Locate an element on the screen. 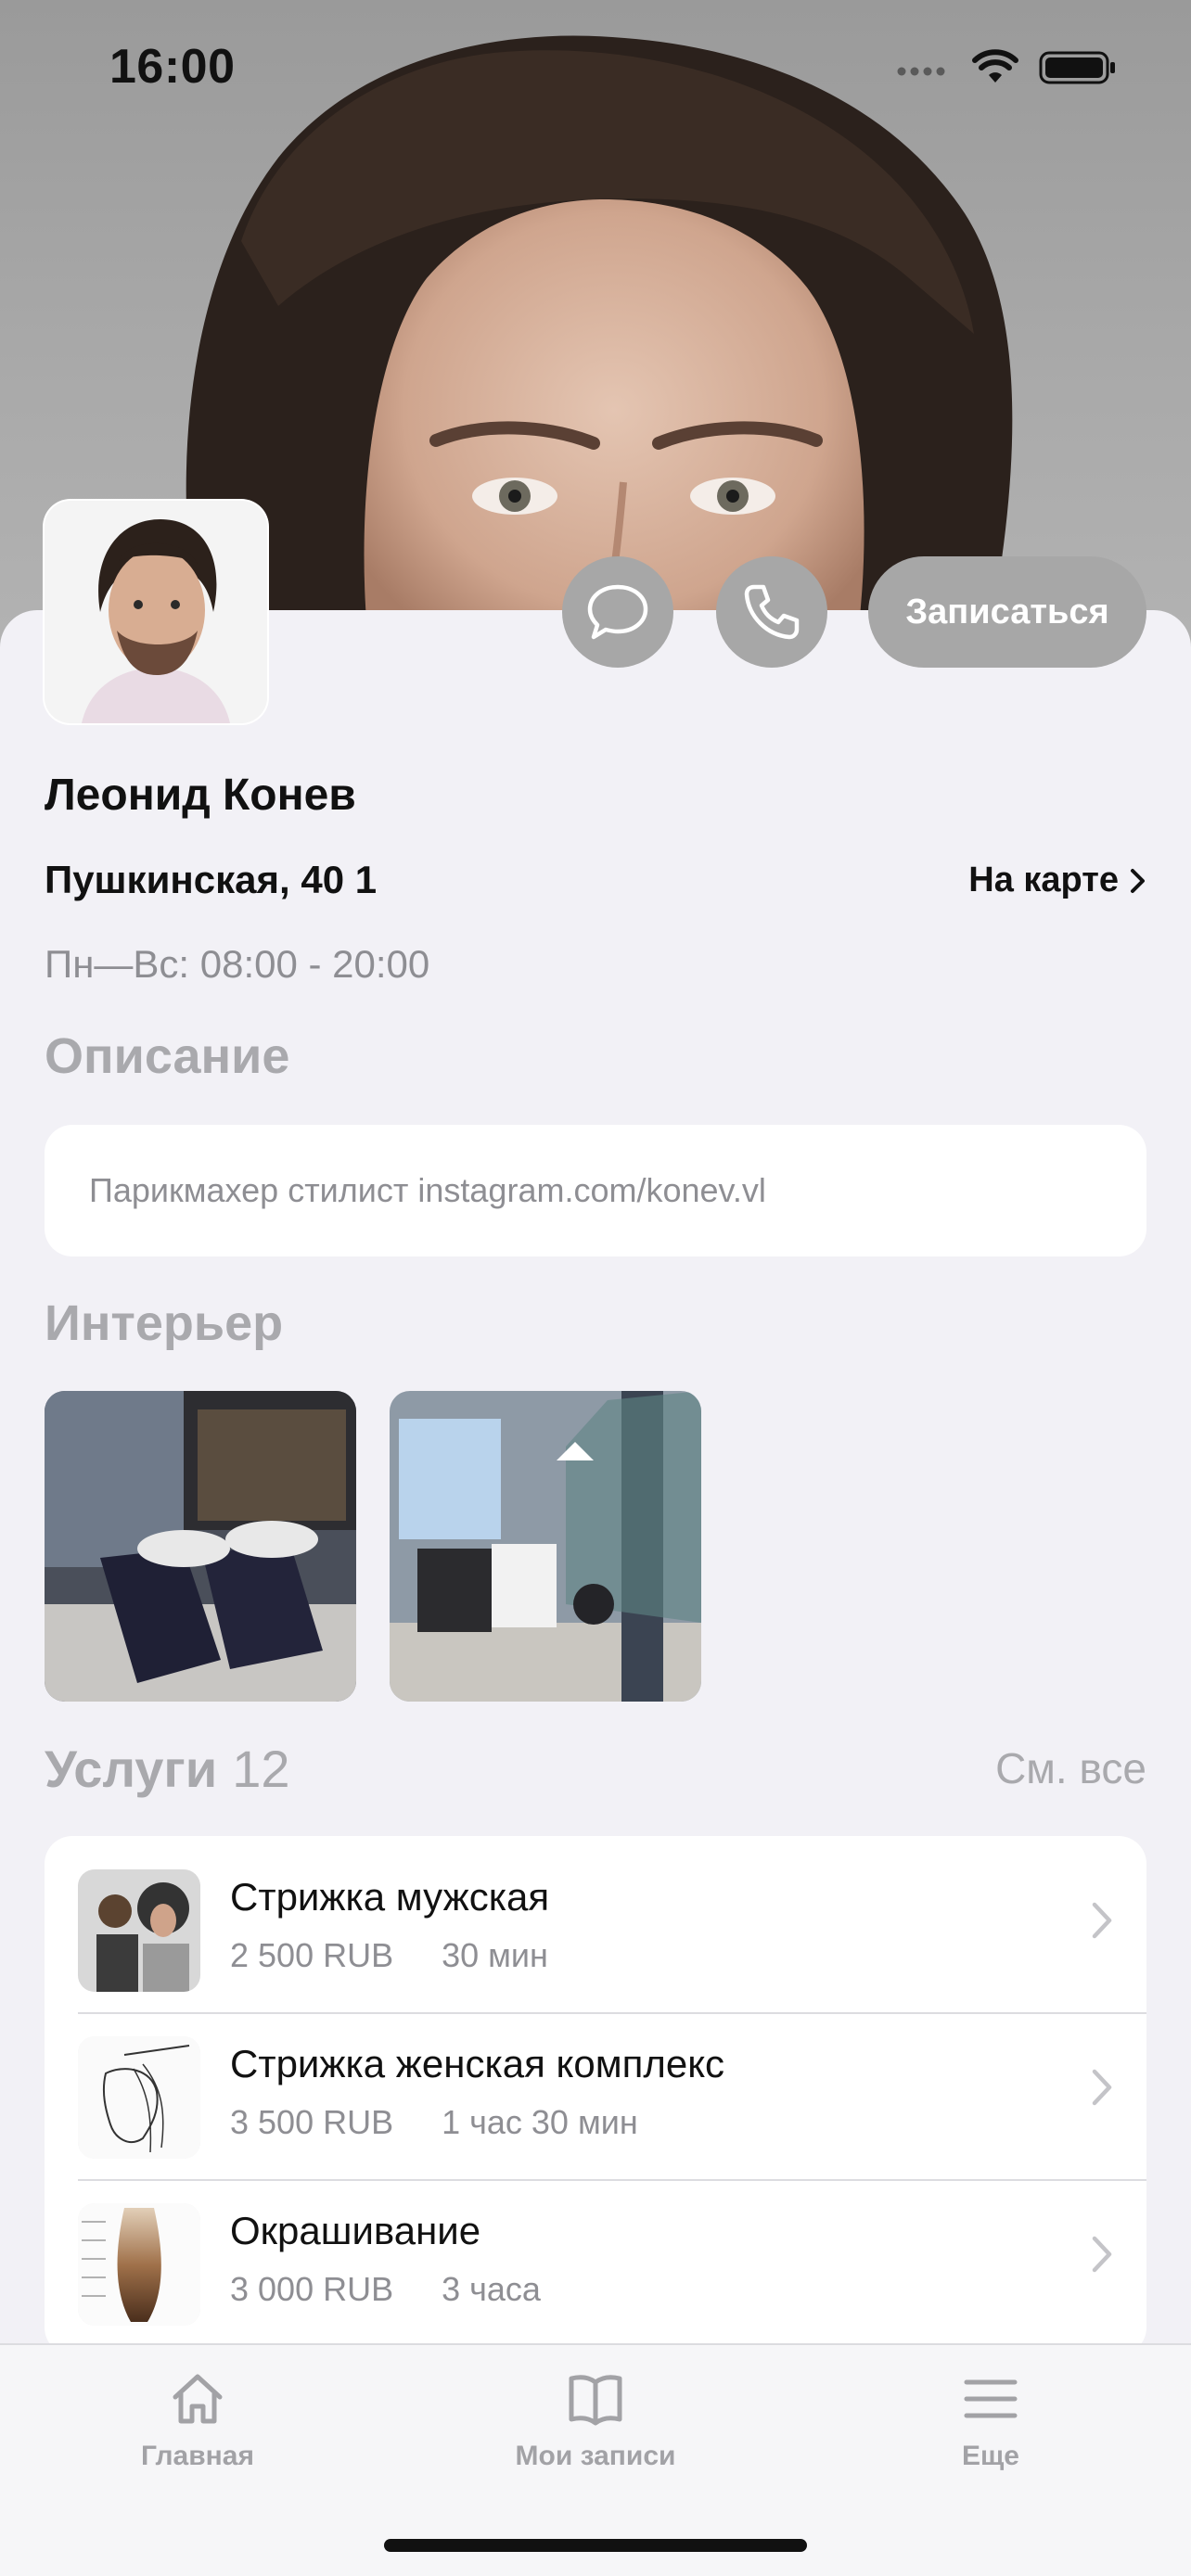  services-title-label: Услуги is located at coordinates (132, 1769).